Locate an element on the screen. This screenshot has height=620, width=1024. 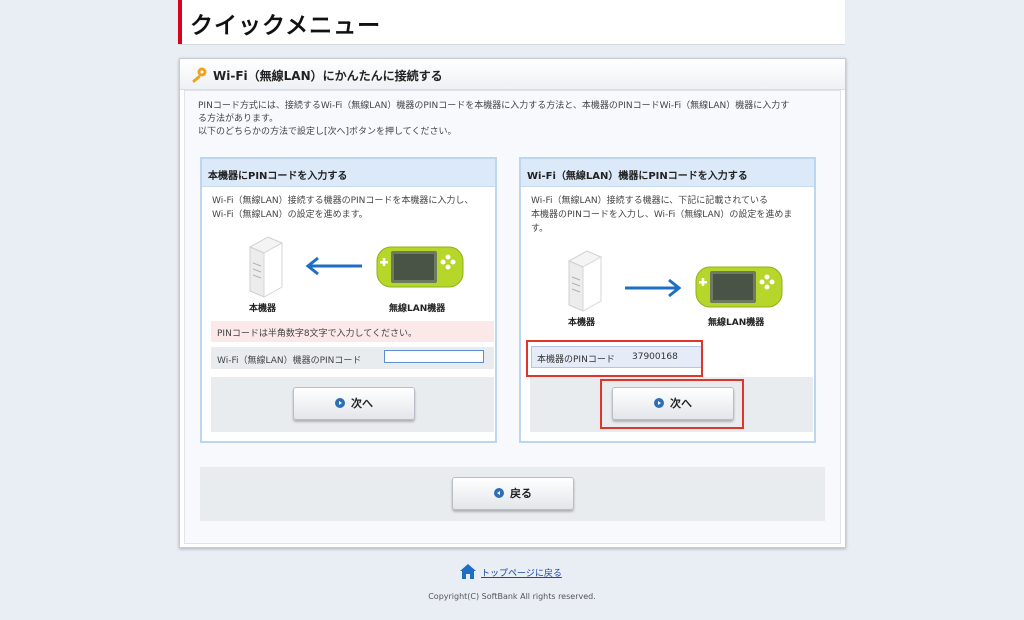
back-label: 戻る is located at coordinates (521, 493).